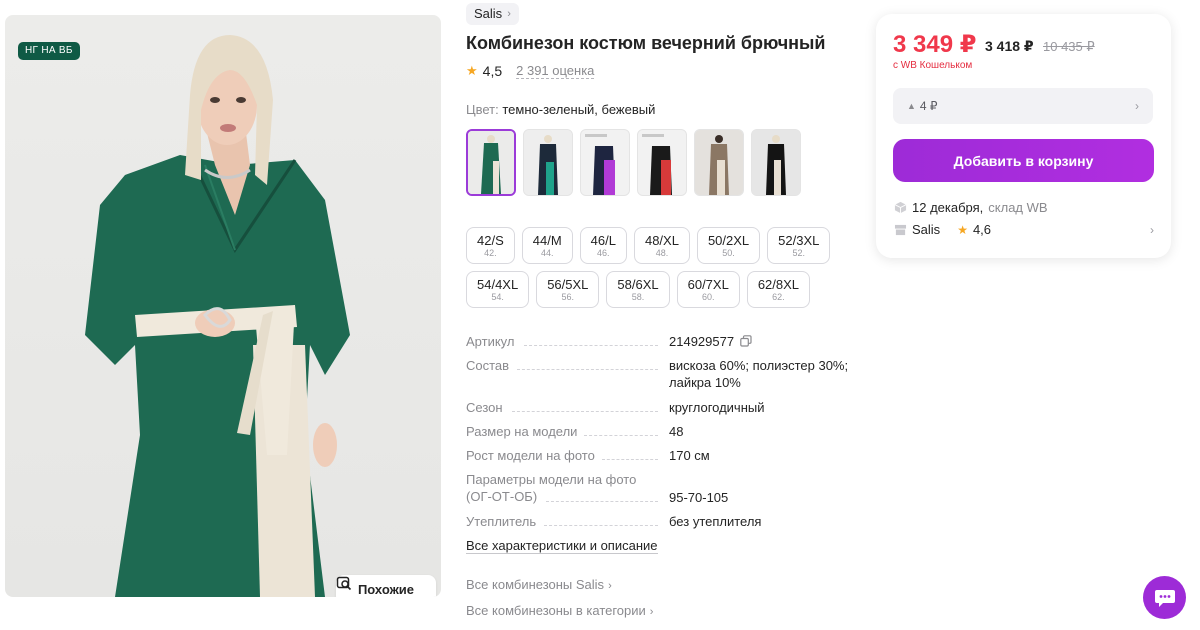  What do you see at coordinates (778, 284) in the screenshot?
I see `size-label: 62/8XL` at bounding box center [778, 284].